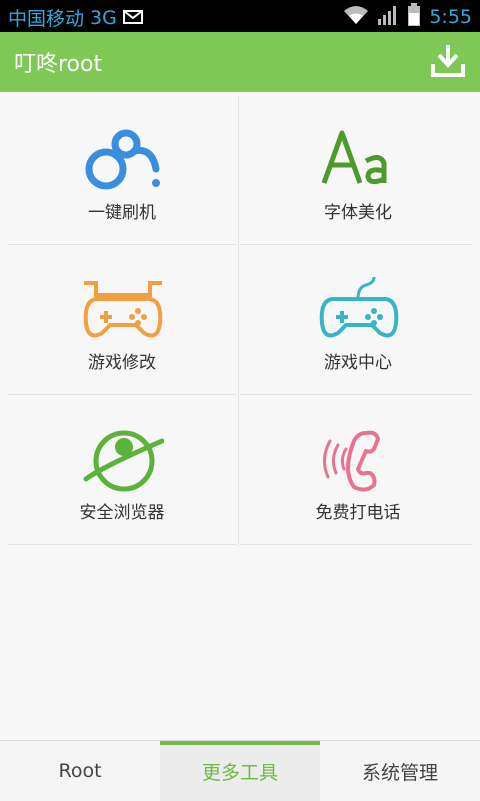 This screenshot has height=801, width=480. I want to click on tool-label: 一键刷机, so click(122, 213).